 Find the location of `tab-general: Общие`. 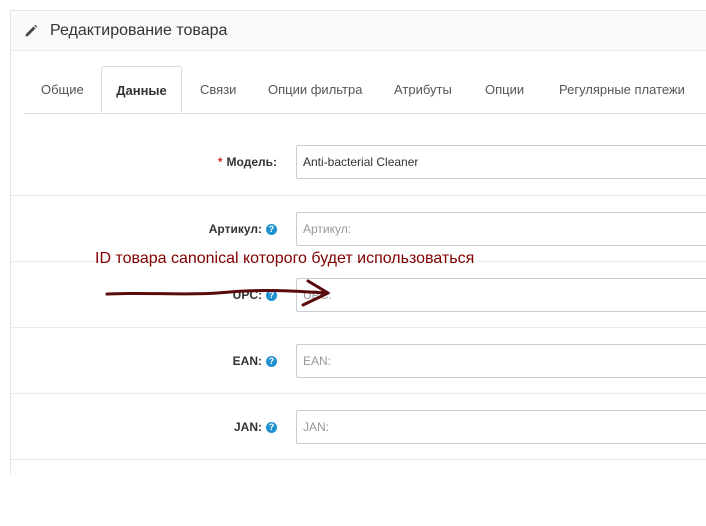

tab-general: Общие is located at coordinates (62, 89).